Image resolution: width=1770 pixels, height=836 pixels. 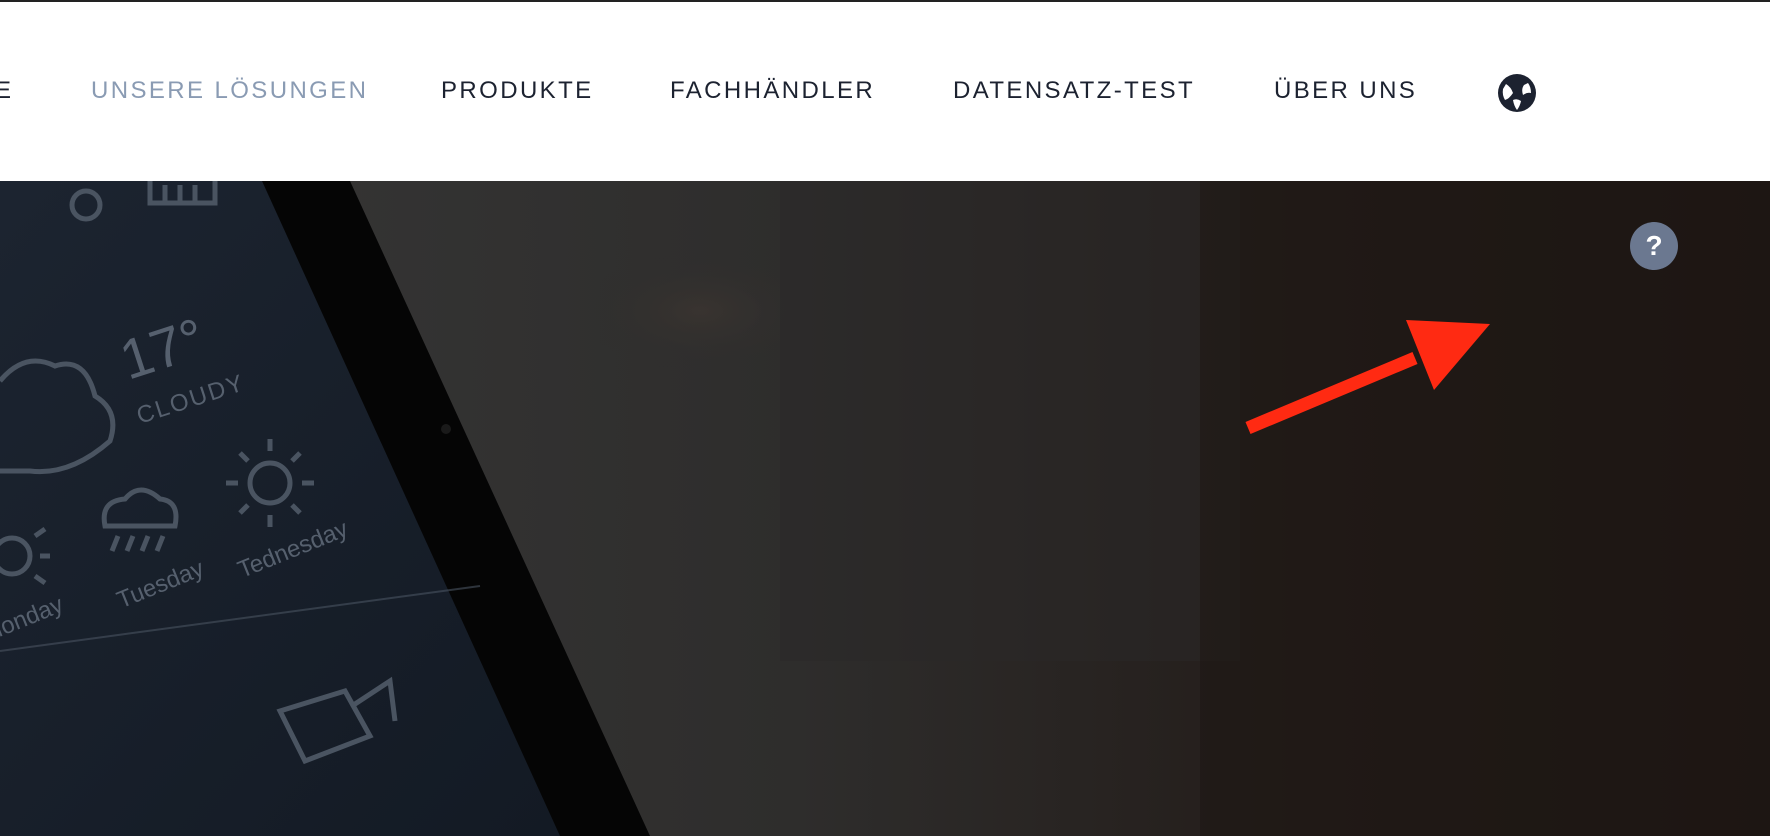 What do you see at coordinates (772, 91) in the screenshot?
I see `nav-item-fachhaendler: FACHHÄNDLER` at bounding box center [772, 91].